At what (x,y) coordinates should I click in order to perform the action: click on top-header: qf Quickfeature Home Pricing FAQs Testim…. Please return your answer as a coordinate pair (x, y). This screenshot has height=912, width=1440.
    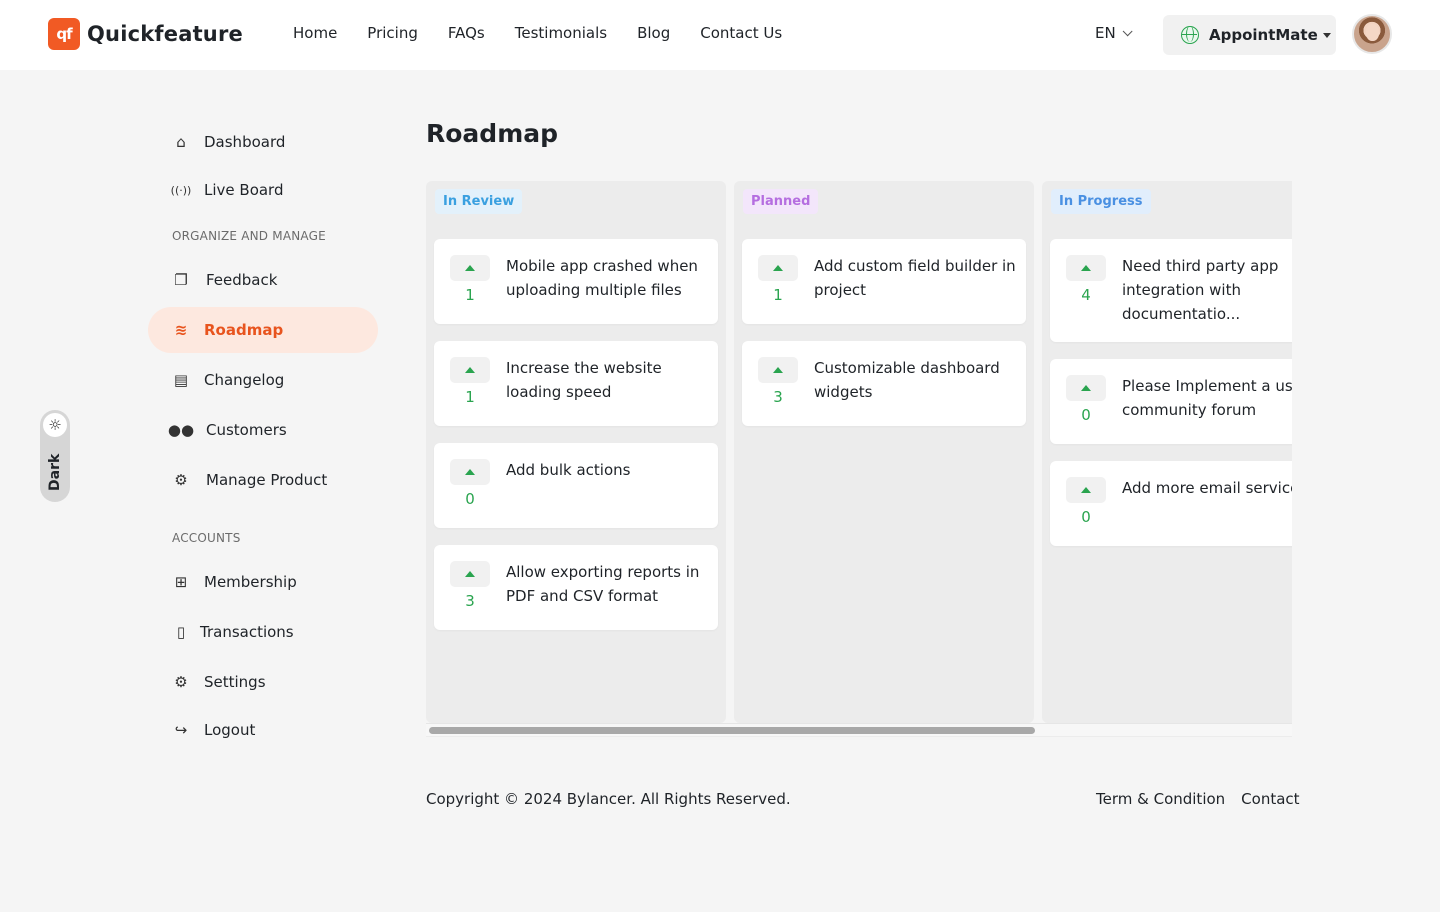
    Looking at the image, I should click on (720, 35).